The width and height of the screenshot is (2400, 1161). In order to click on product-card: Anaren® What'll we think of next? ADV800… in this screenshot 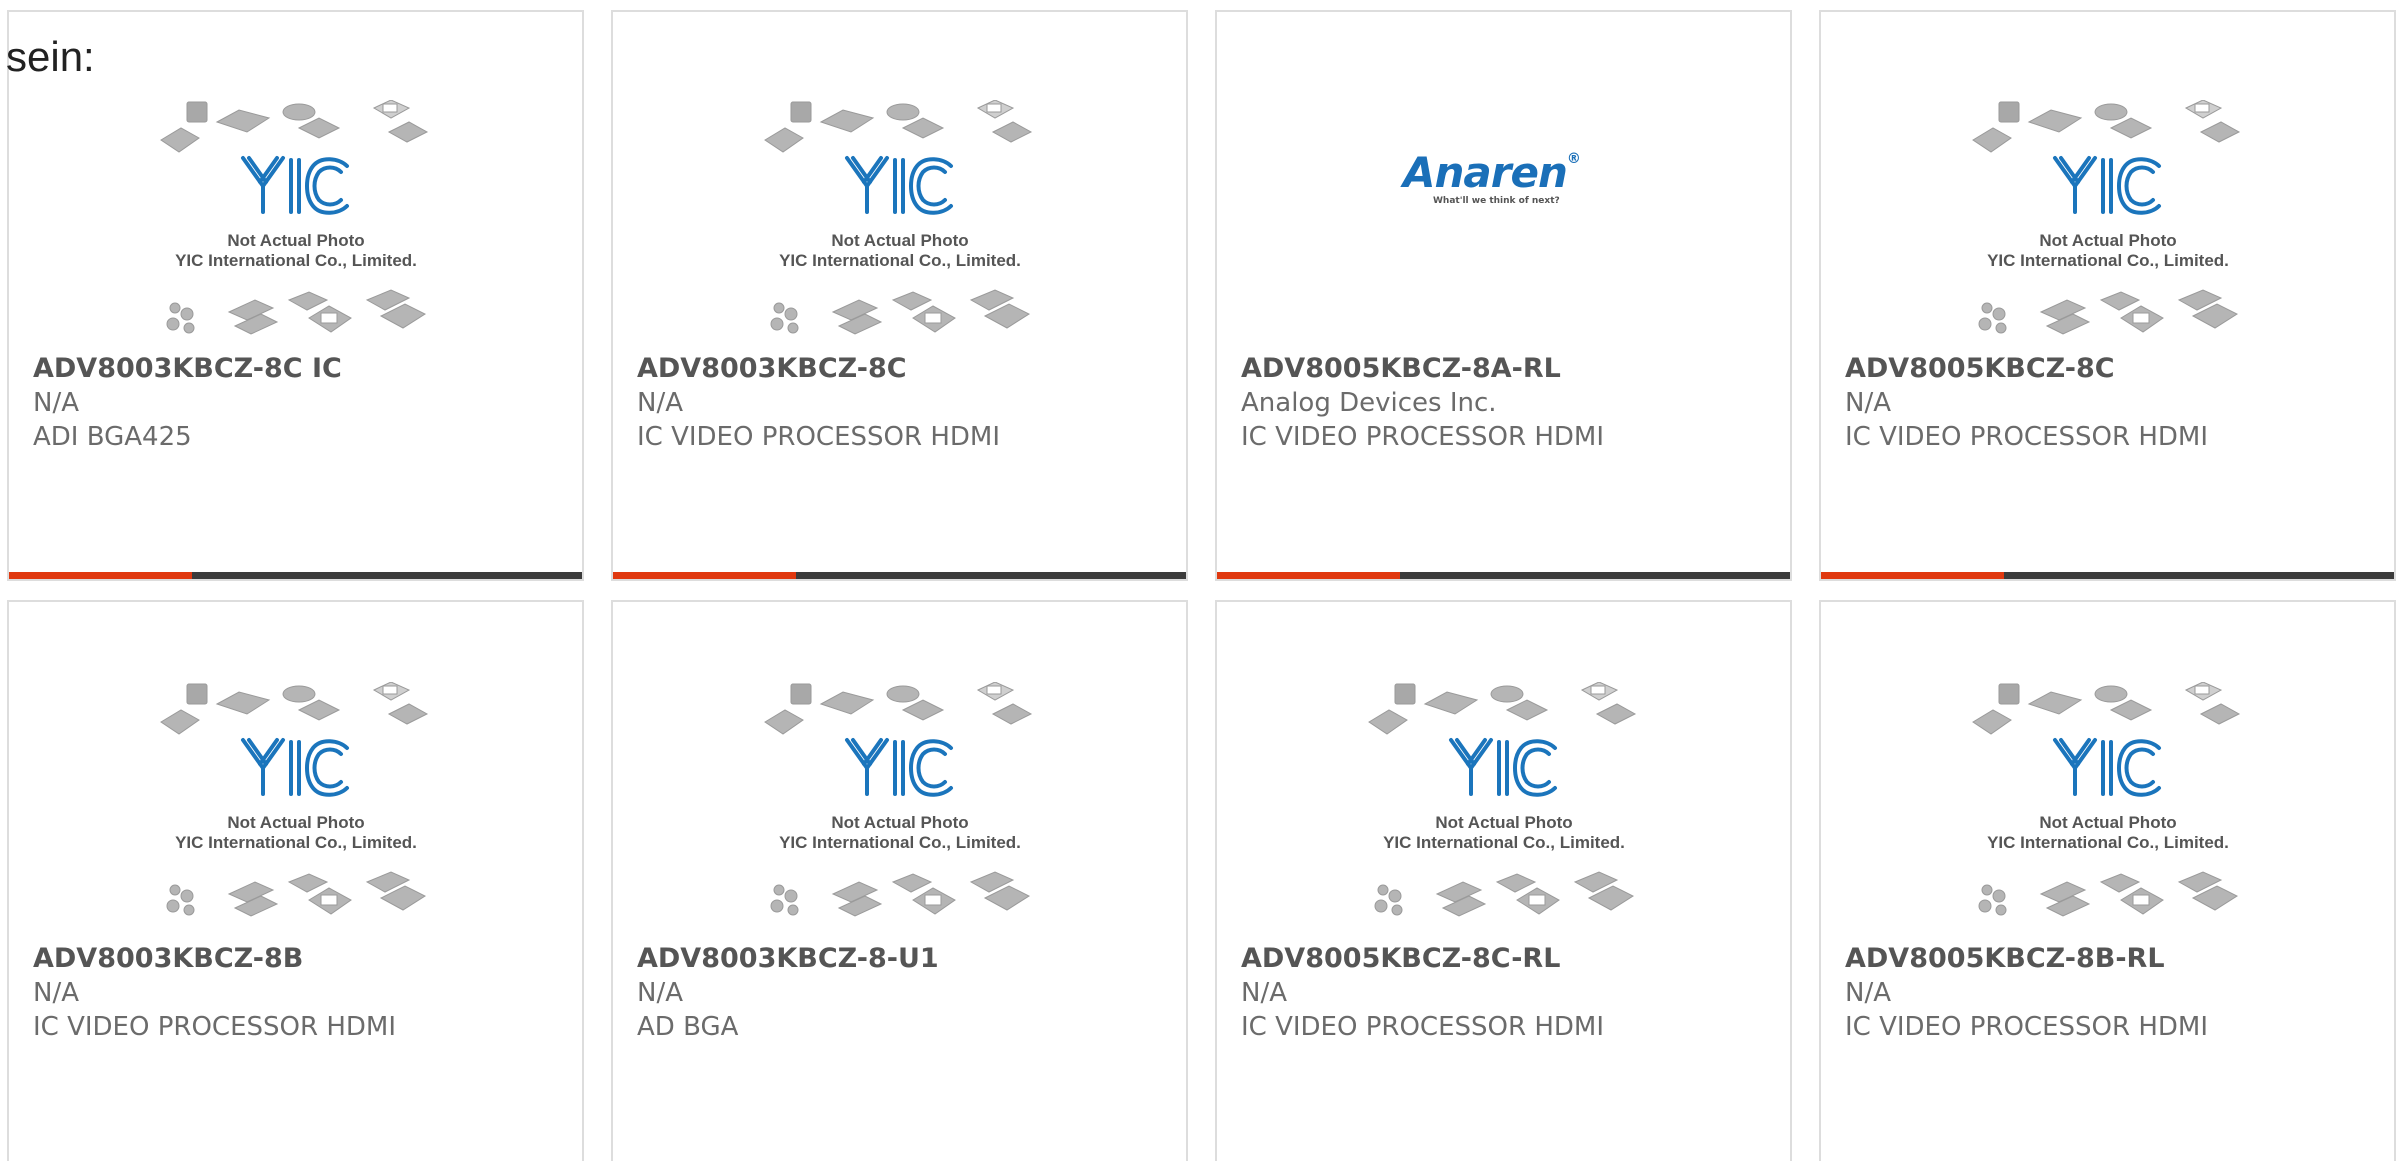, I will do `click(1503, 295)`.